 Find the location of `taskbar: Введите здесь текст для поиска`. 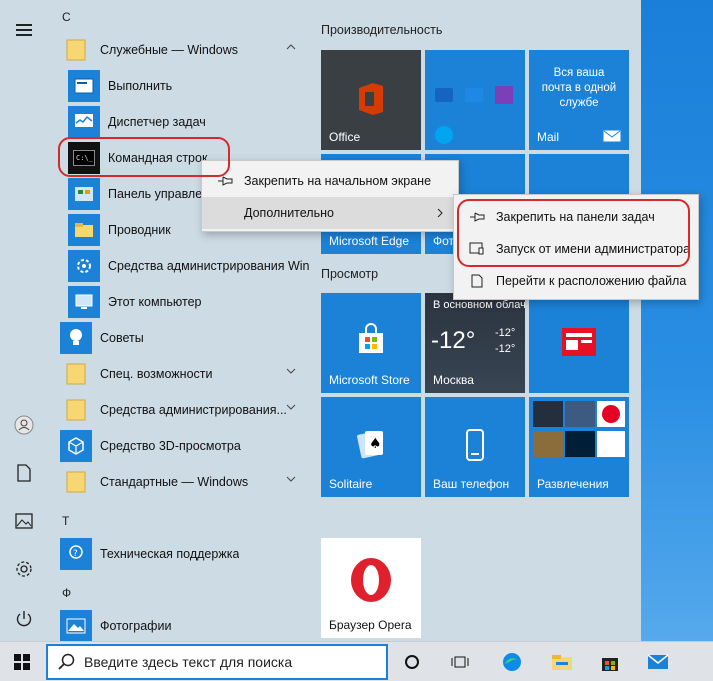

taskbar: Введите здесь текст для поиска is located at coordinates (356, 661).